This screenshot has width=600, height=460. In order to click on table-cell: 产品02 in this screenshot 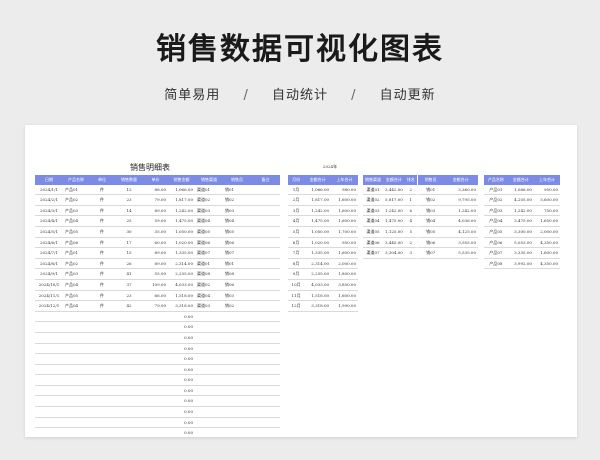, I will do `click(76, 264)`.